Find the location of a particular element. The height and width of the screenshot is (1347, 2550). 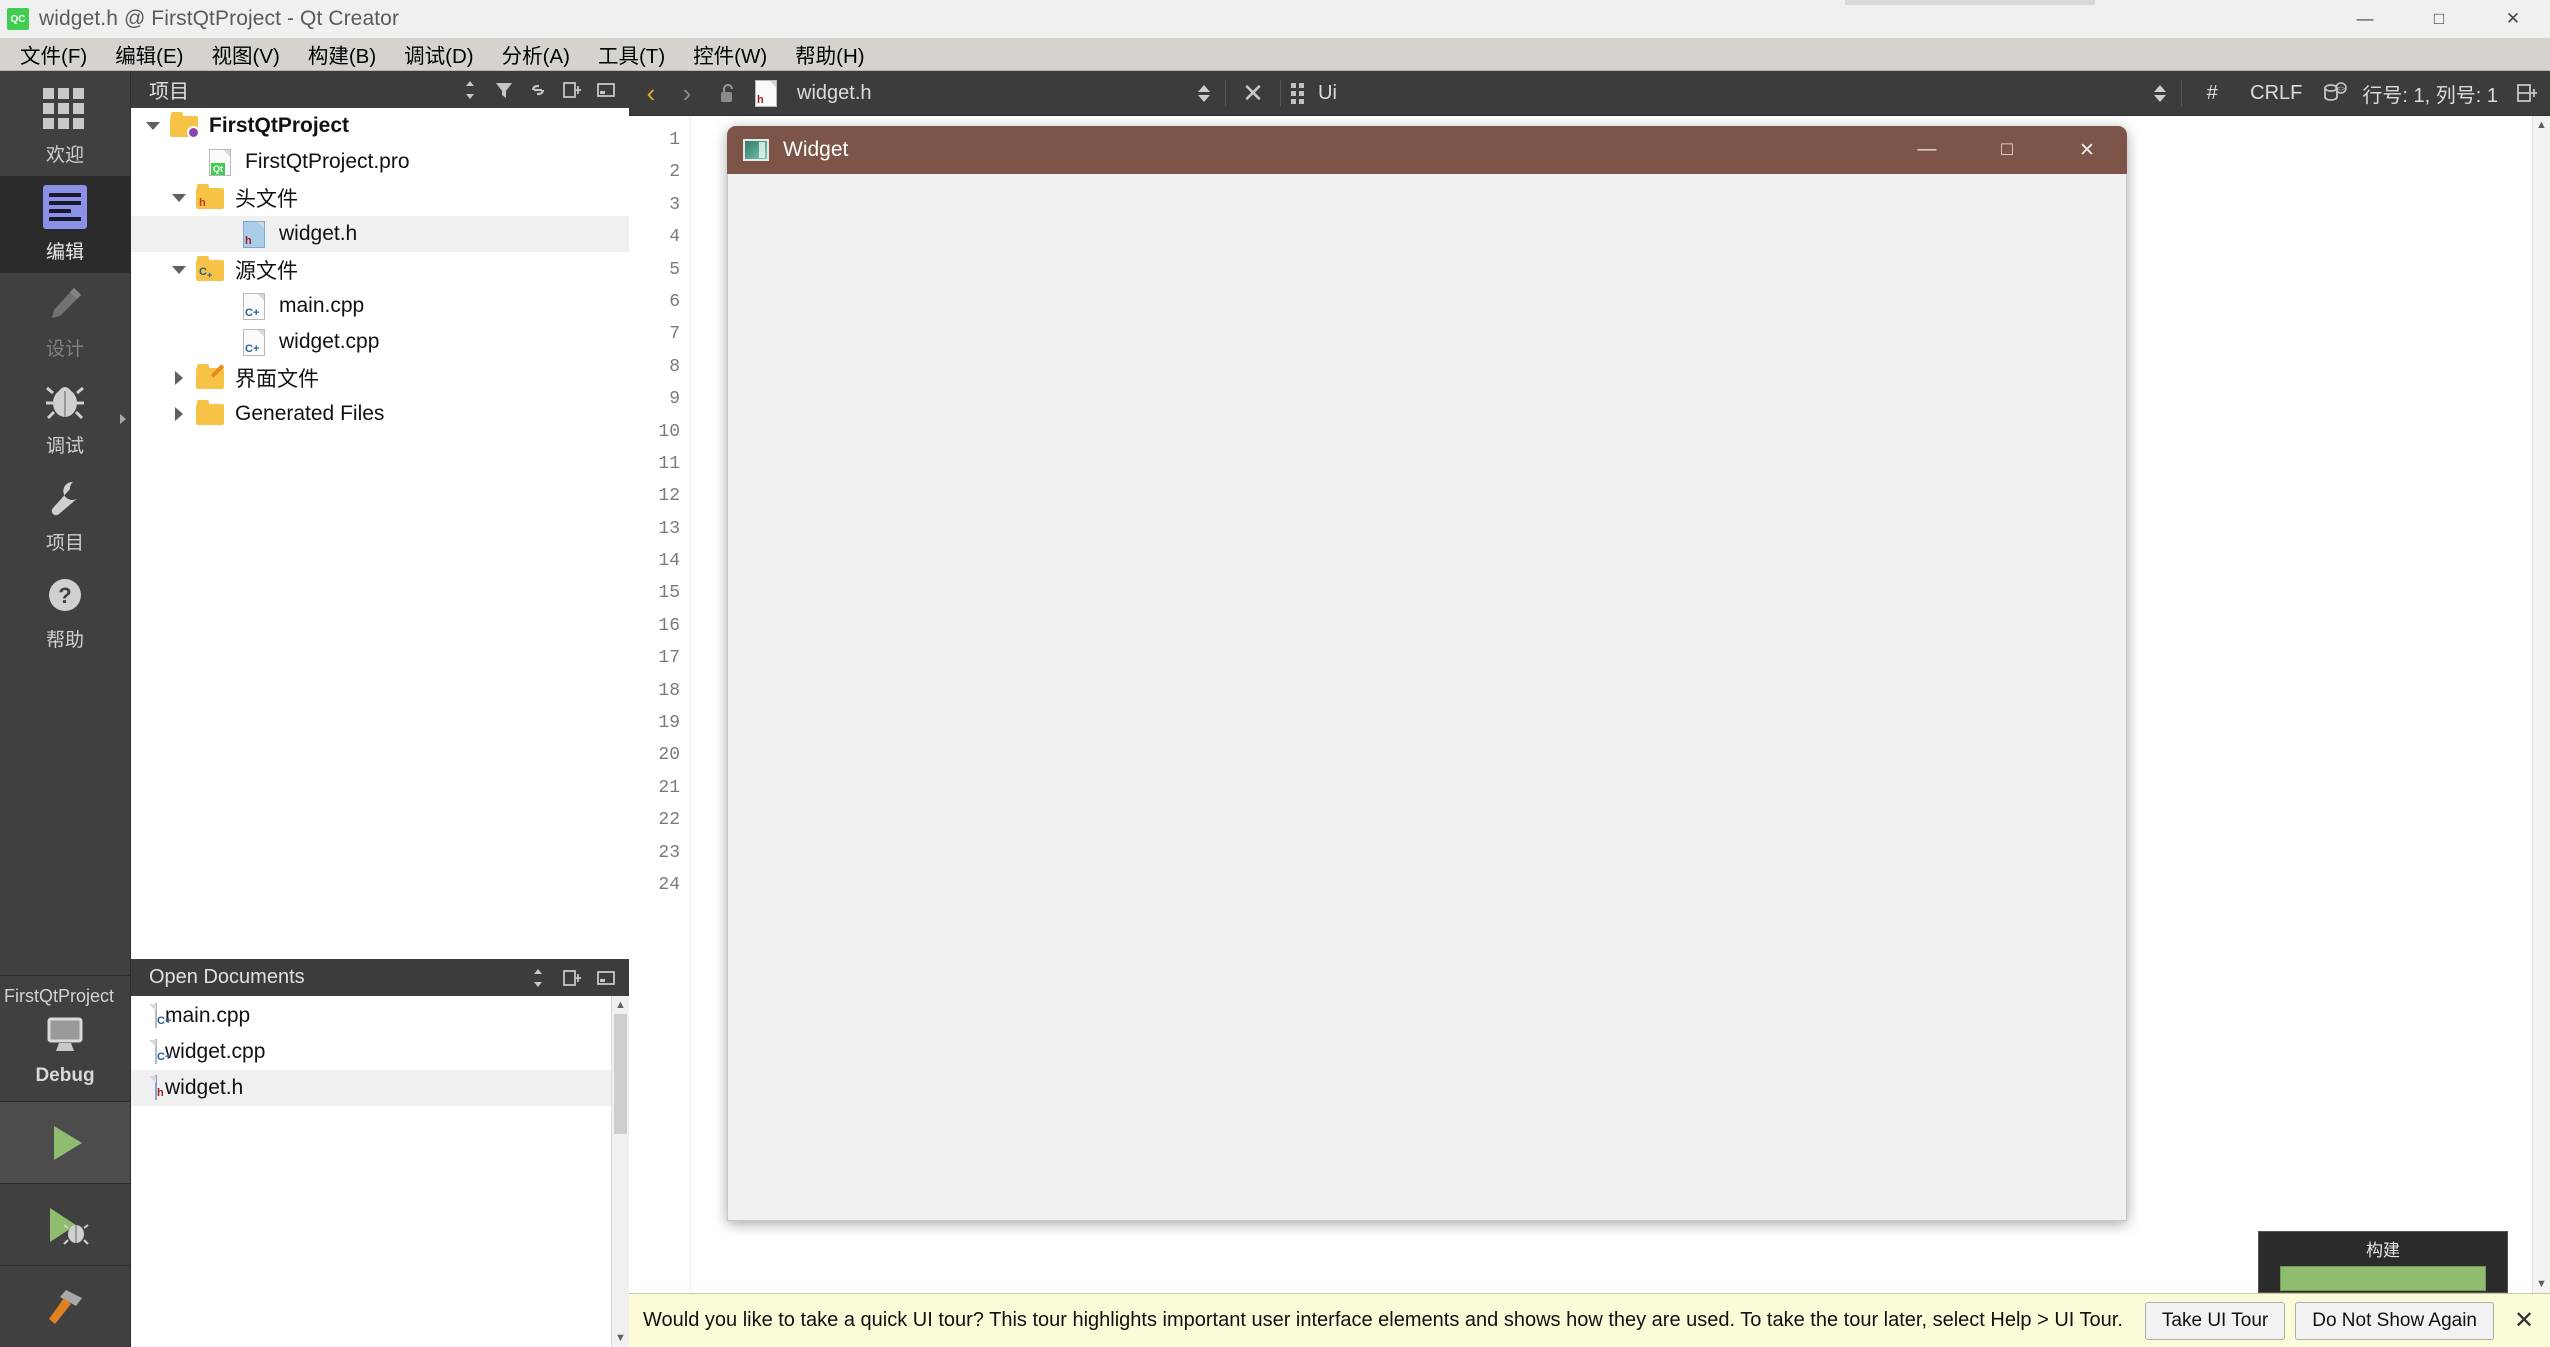

link-icon is located at coordinates (538, 90).